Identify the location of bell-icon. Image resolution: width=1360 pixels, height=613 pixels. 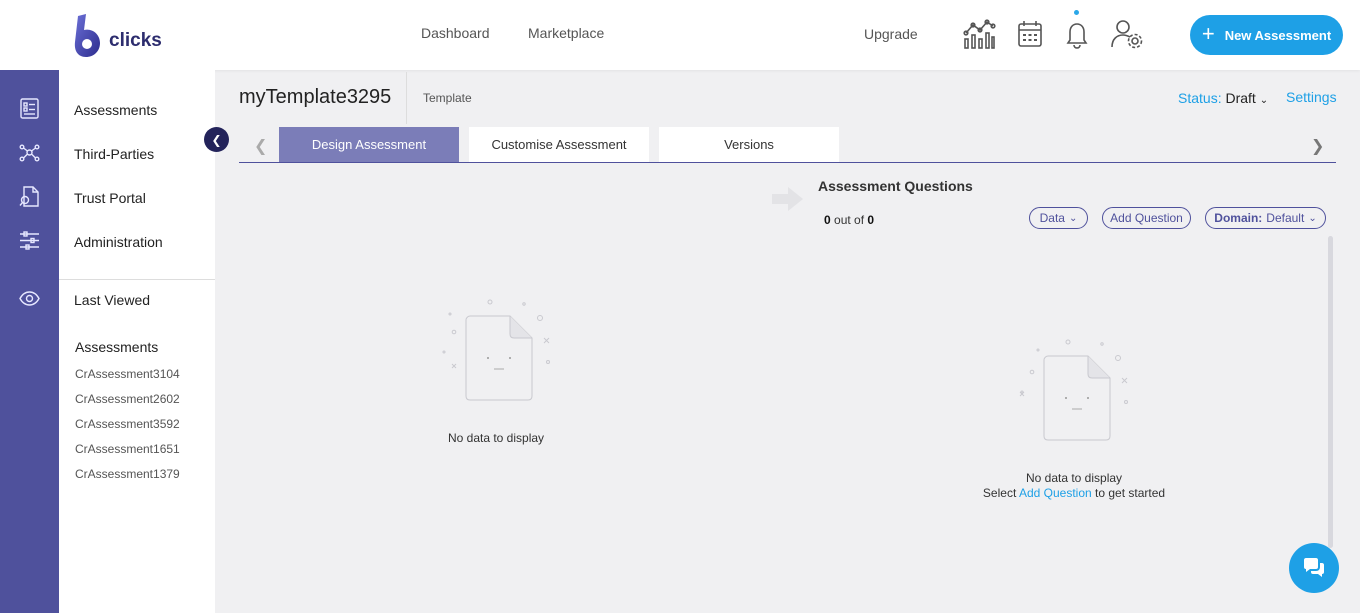
(1077, 34).